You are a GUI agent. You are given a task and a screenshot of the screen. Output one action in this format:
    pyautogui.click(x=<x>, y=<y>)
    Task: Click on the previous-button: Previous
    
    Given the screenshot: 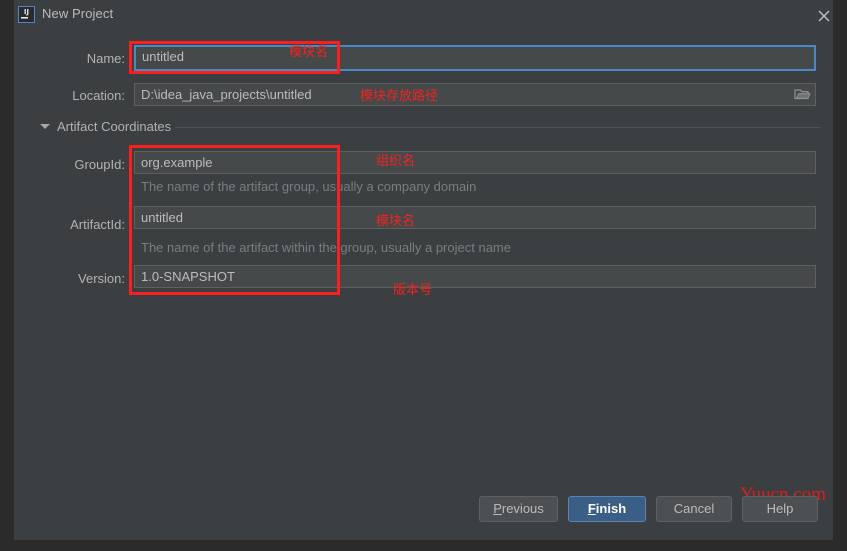 What is the action you would take?
    pyautogui.click(x=518, y=509)
    